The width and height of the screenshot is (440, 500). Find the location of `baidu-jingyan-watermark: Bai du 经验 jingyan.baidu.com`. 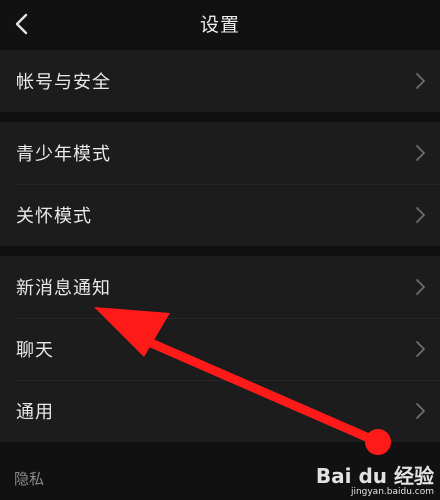

baidu-jingyan-watermark: Bai du 经验 jingyan.baidu.com is located at coordinates (375, 481).